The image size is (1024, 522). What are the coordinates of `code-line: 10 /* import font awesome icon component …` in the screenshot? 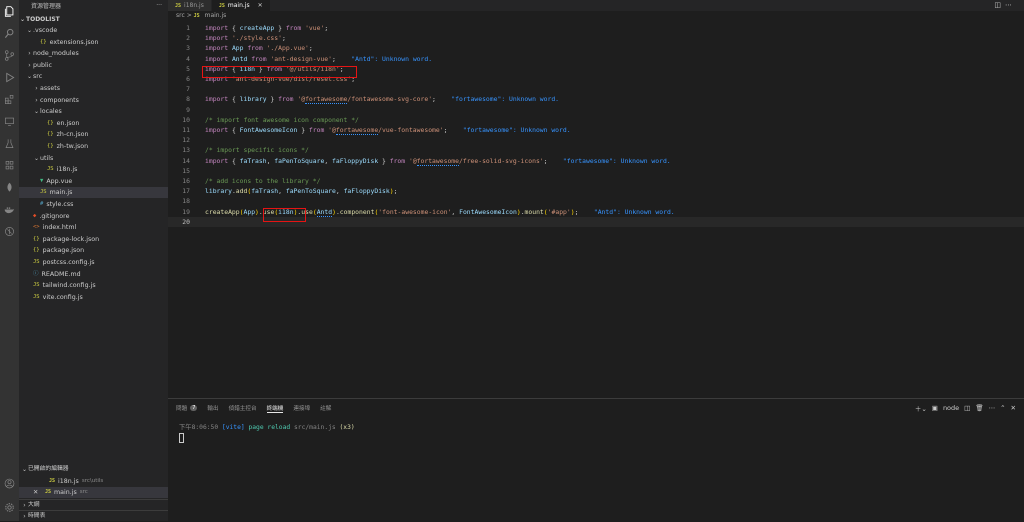 It's located at (596, 120).